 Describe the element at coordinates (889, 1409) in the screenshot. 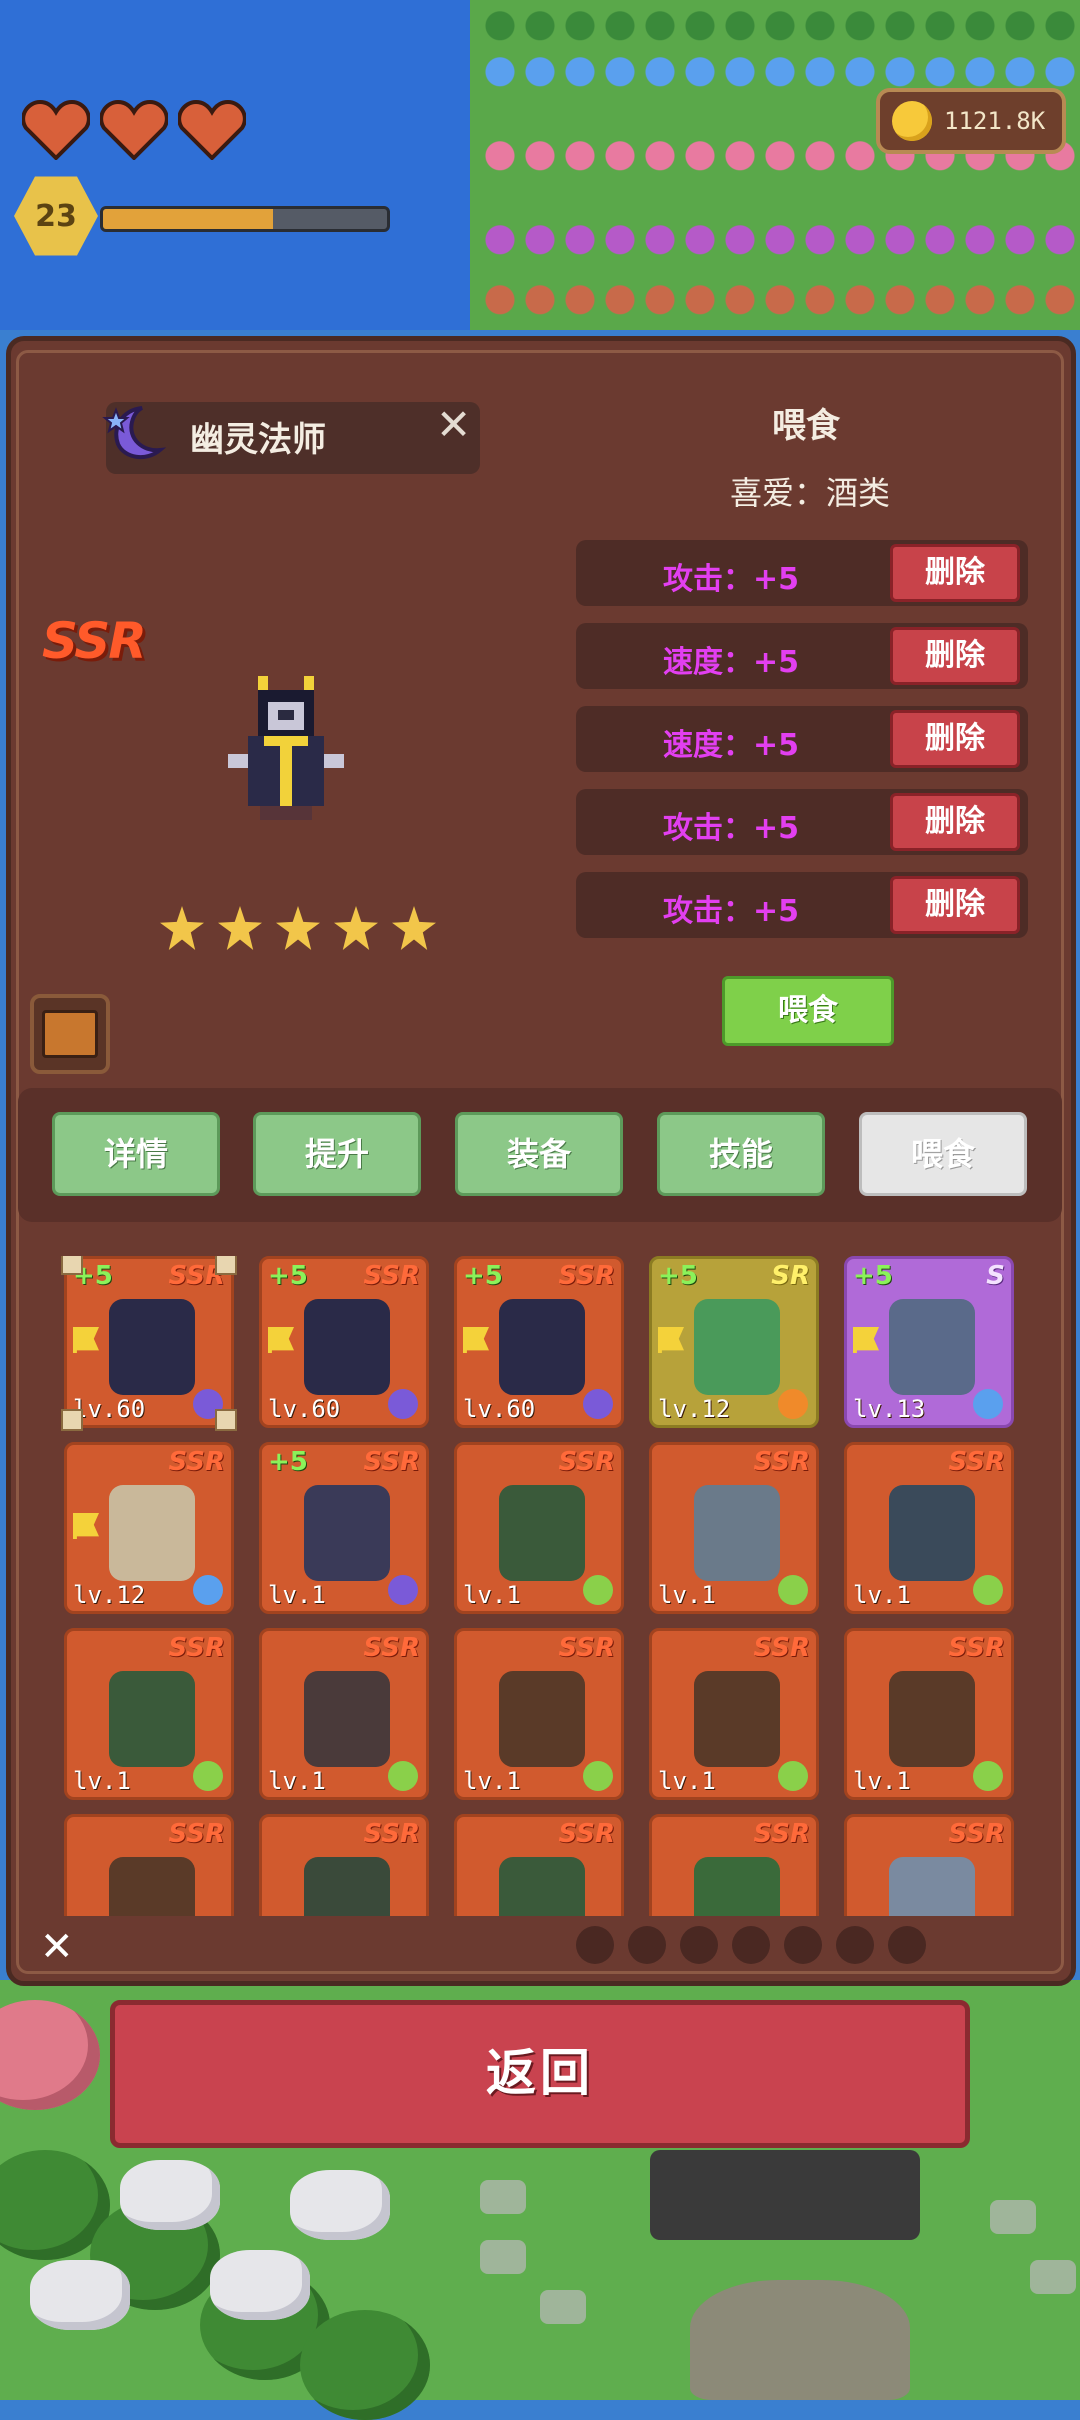

I see `card-level: lv.13` at that location.